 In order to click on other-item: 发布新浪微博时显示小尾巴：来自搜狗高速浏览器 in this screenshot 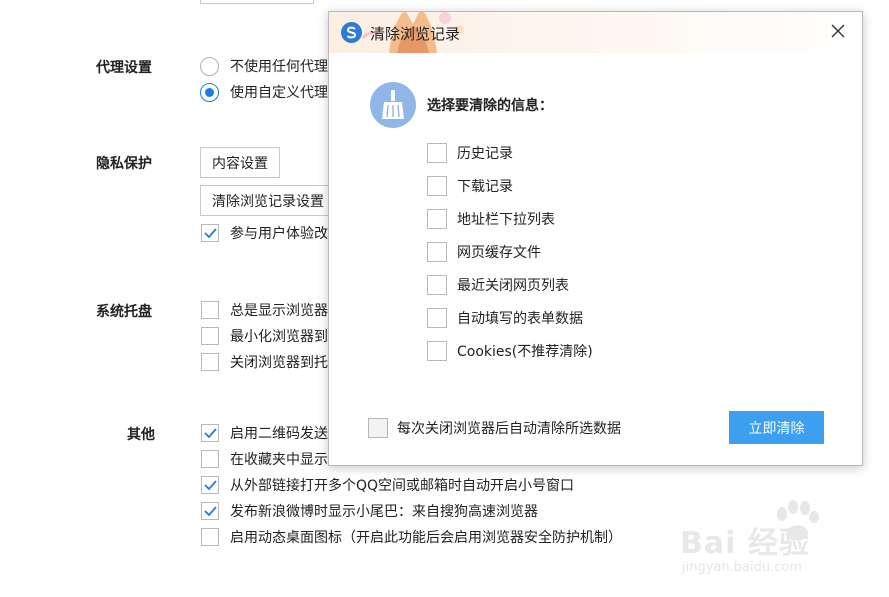, I will do `click(369, 511)`.